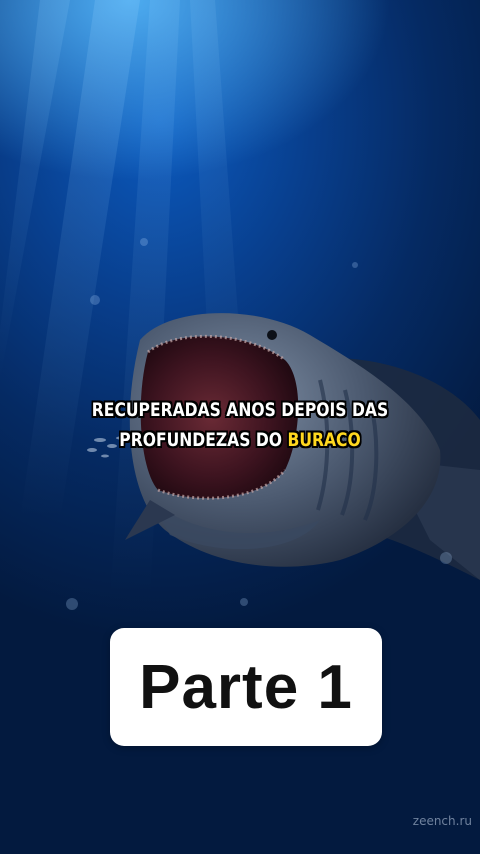 The width and height of the screenshot is (480, 854). What do you see at coordinates (240, 410) in the screenshot?
I see `caption-line-1: RECUPERADAS ANOS DEPOIS DAS` at bounding box center [240, 410].